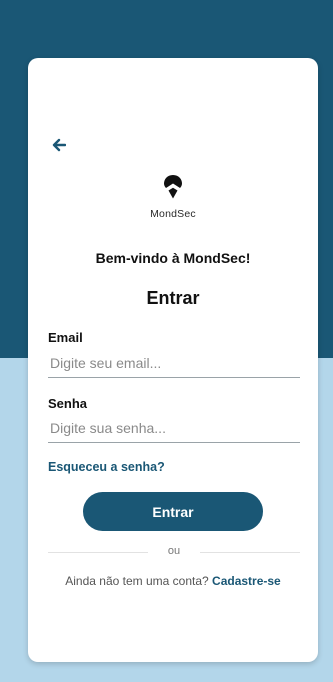  Describe the element at coordinates (65, 337) in the screenshot. I see `email-label: Email` at that location.